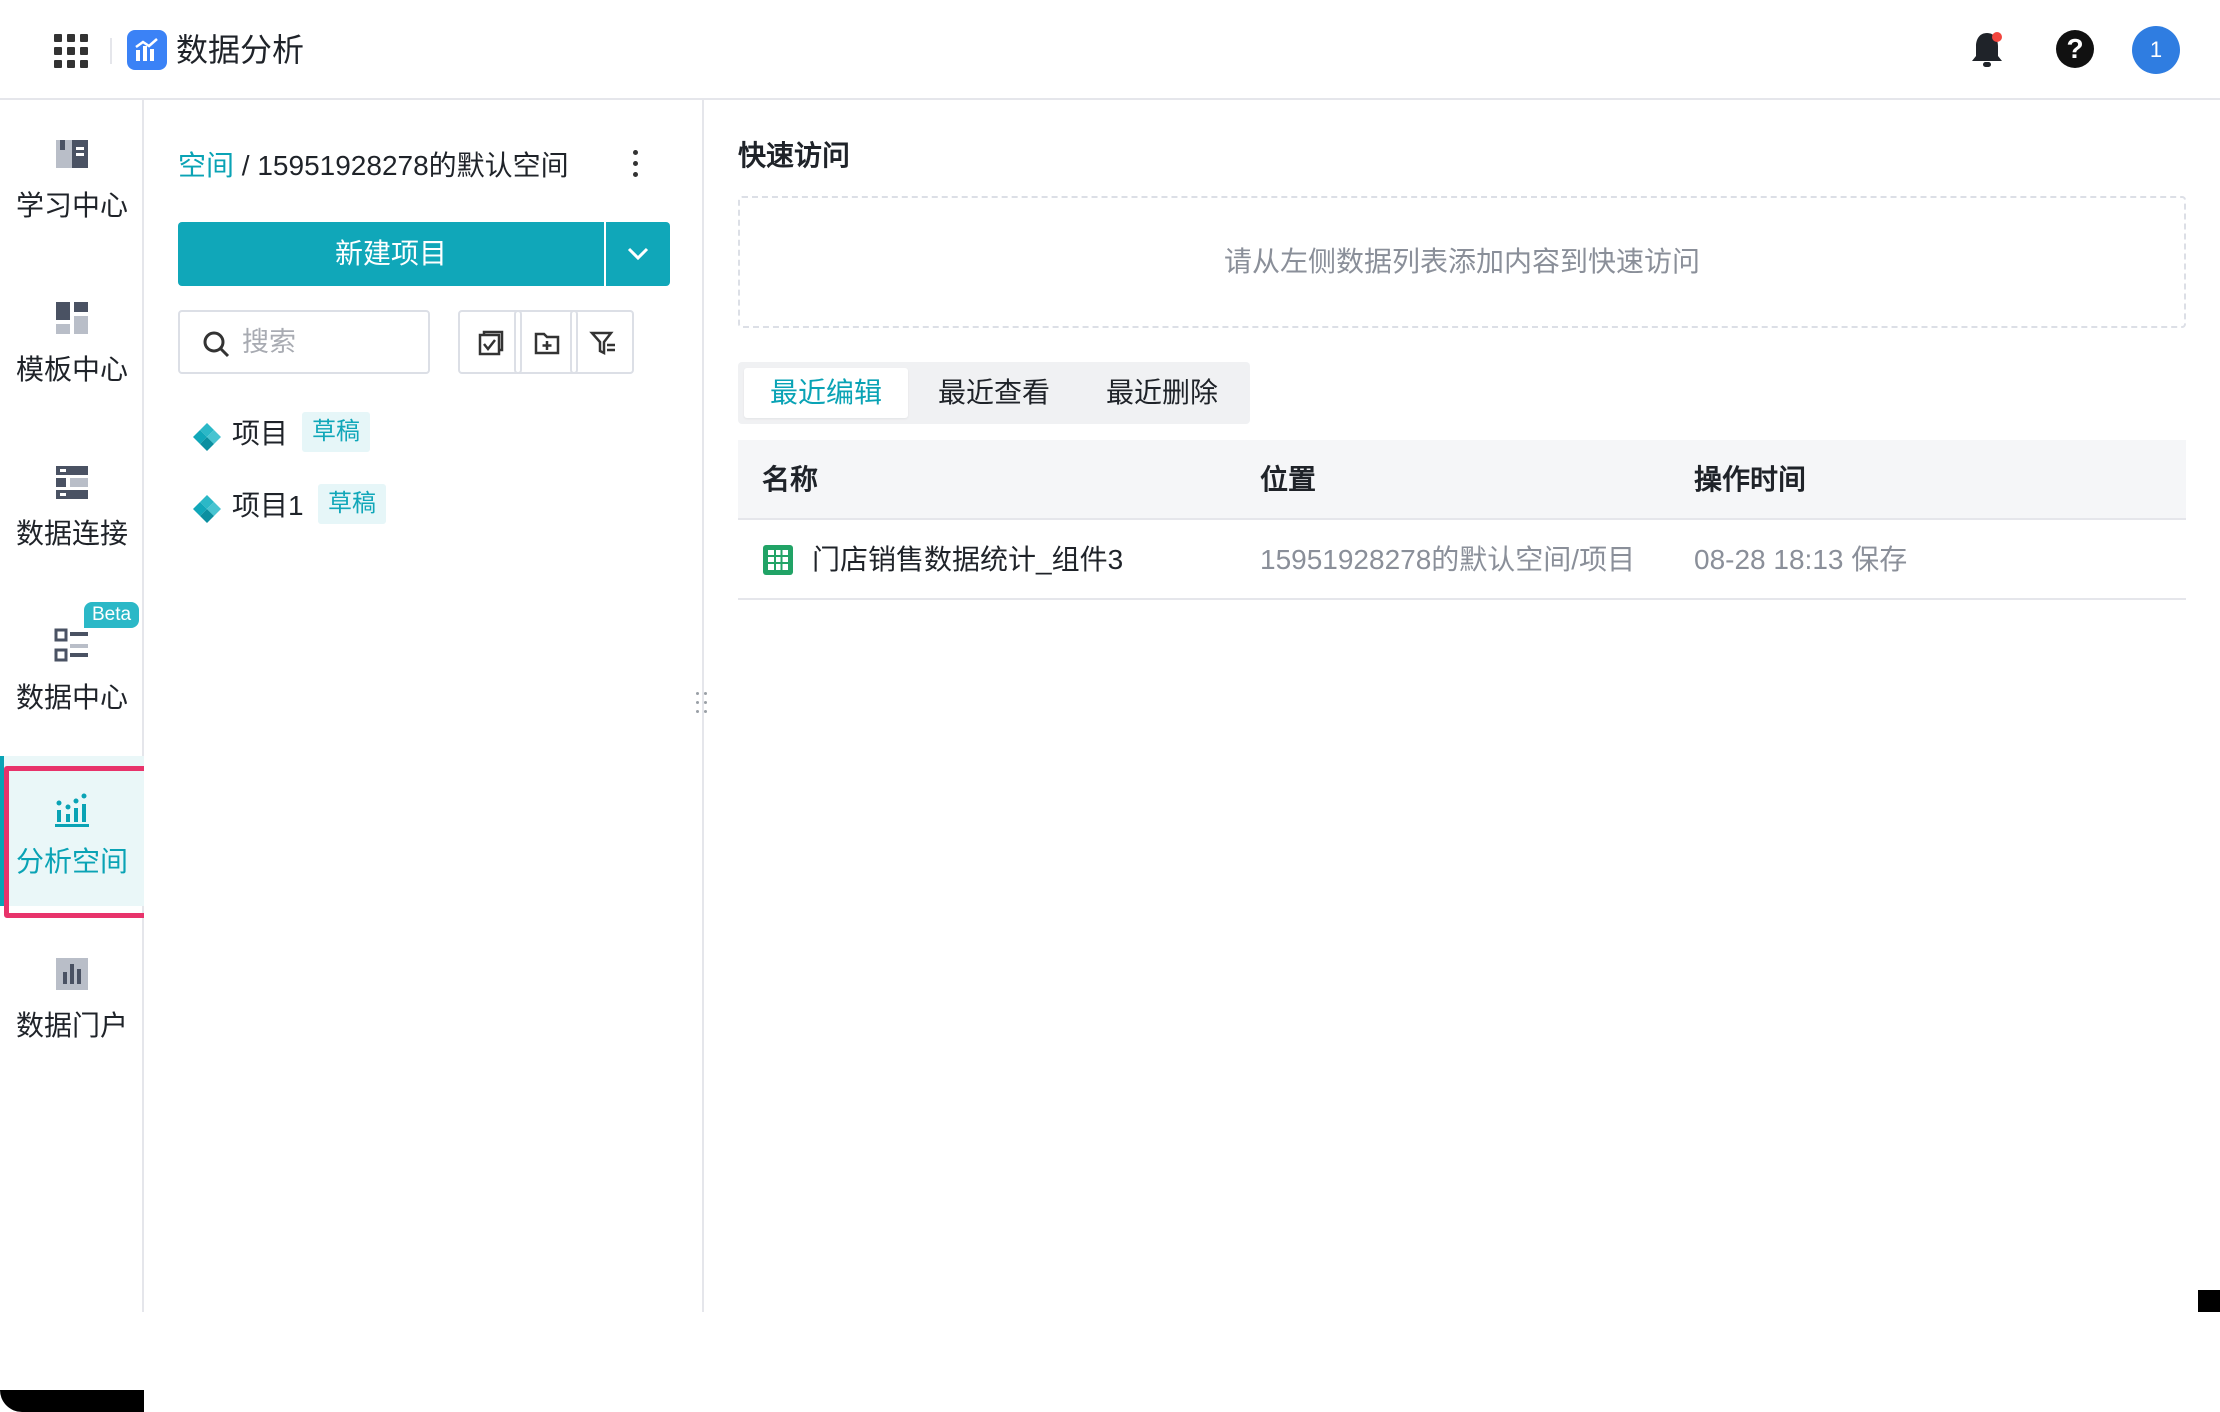 The image size is (2220, 1412). I want to click on portal-icon, so click(72, 974).